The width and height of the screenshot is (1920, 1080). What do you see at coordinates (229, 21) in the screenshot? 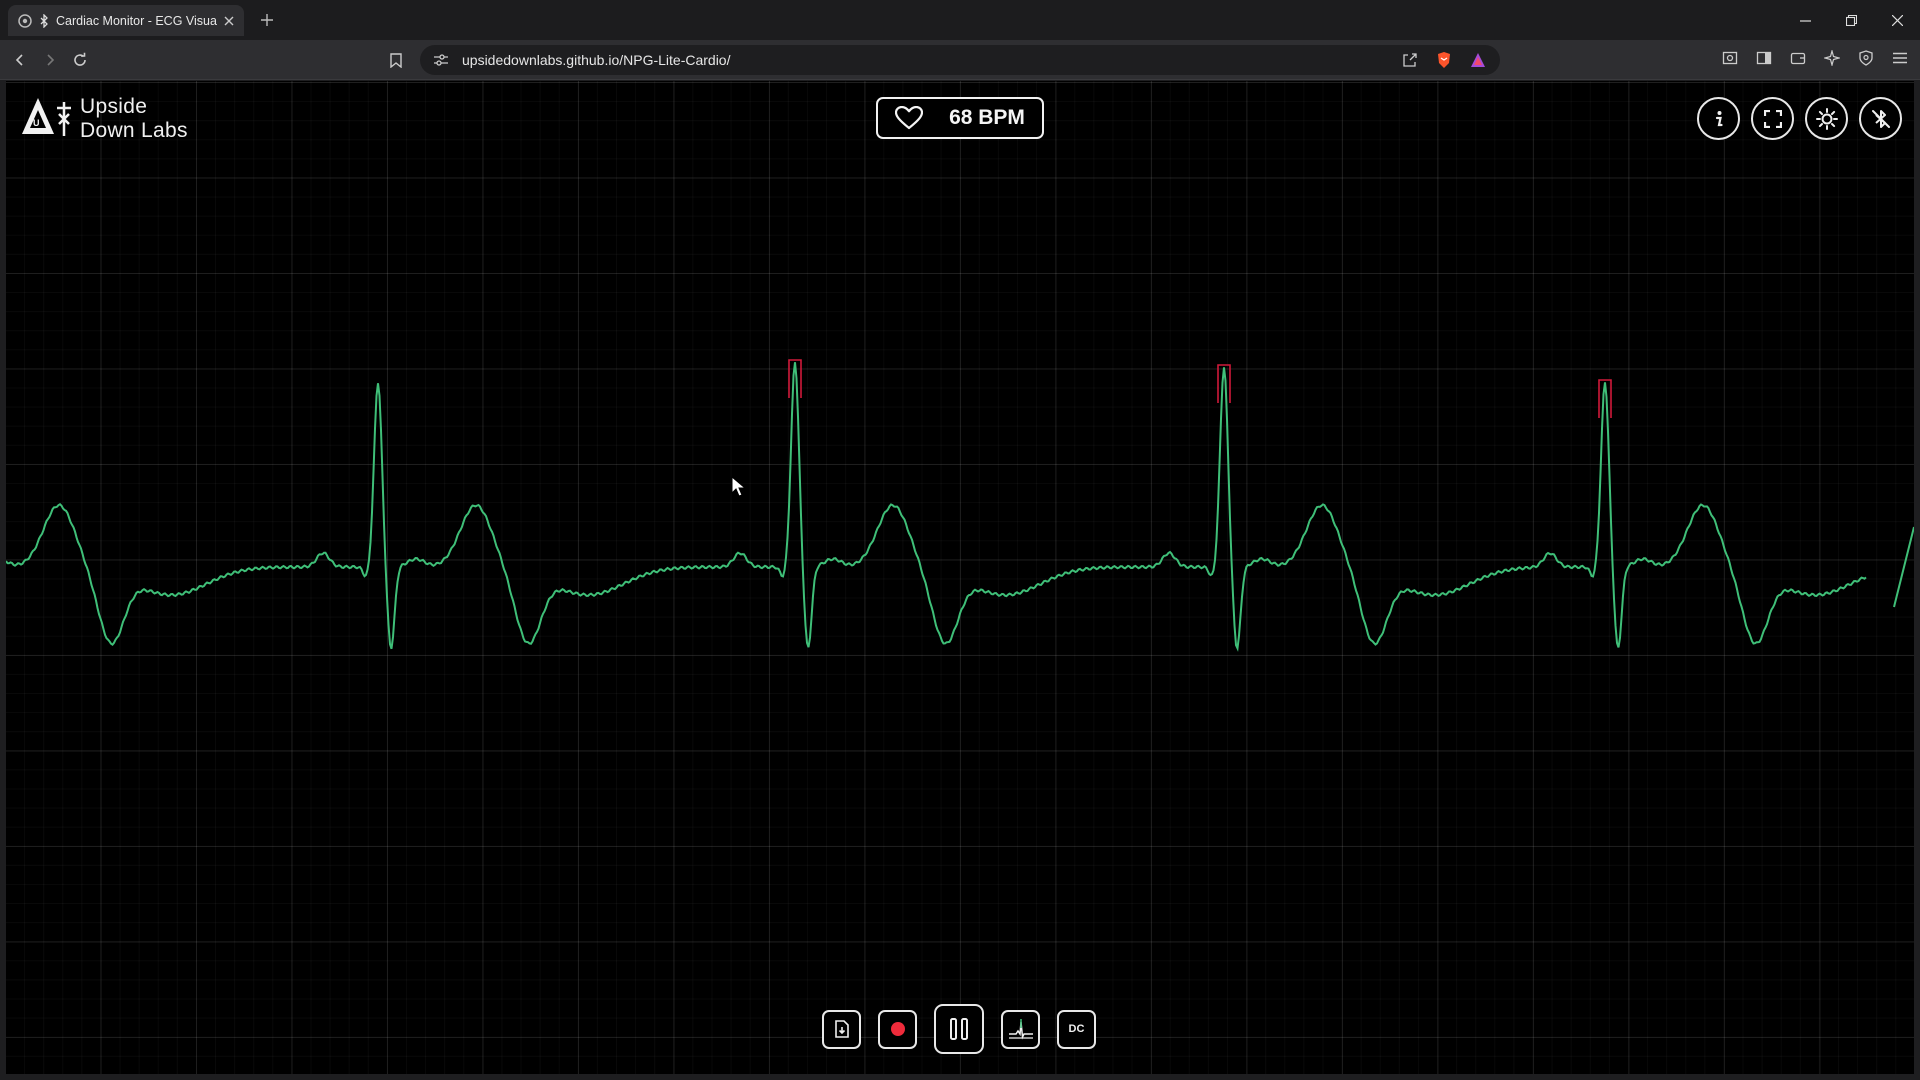
I see `close-tab-icon` at bounding box center [229, 21].